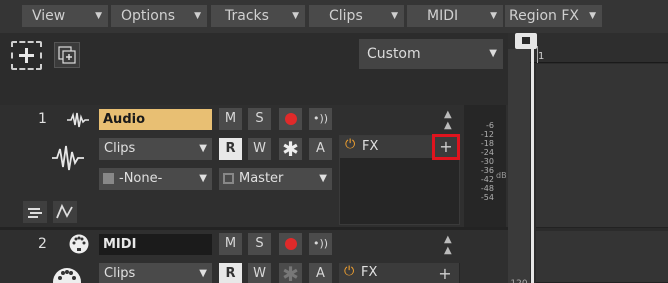 The height and width of the screenshot is (283, 668). Describe the element at coordinates (247, 16) in the screenshot. I see `menu-tracks-label: Tracks` at that location.